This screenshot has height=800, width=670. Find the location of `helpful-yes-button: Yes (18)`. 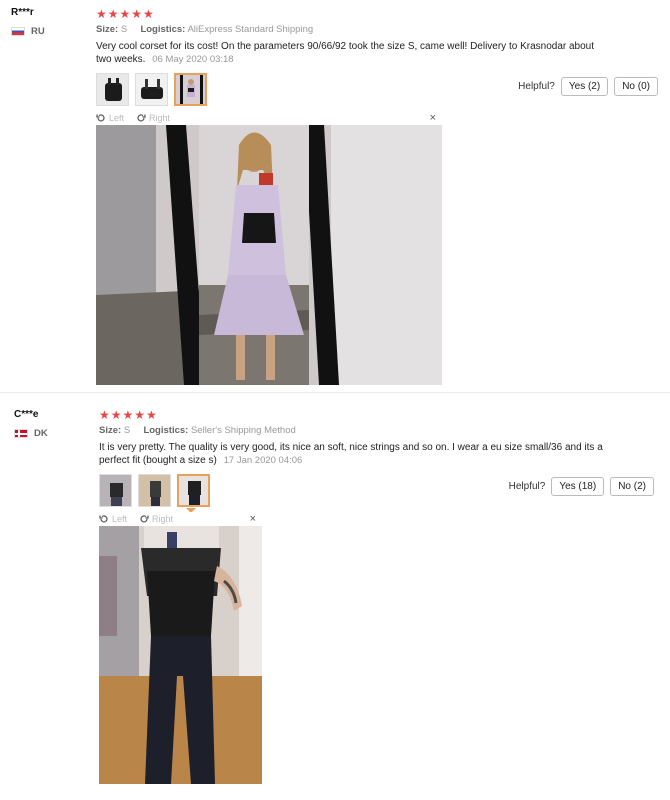

helpful-yes-button: Yes (18) is located at coordinates (578, 486).